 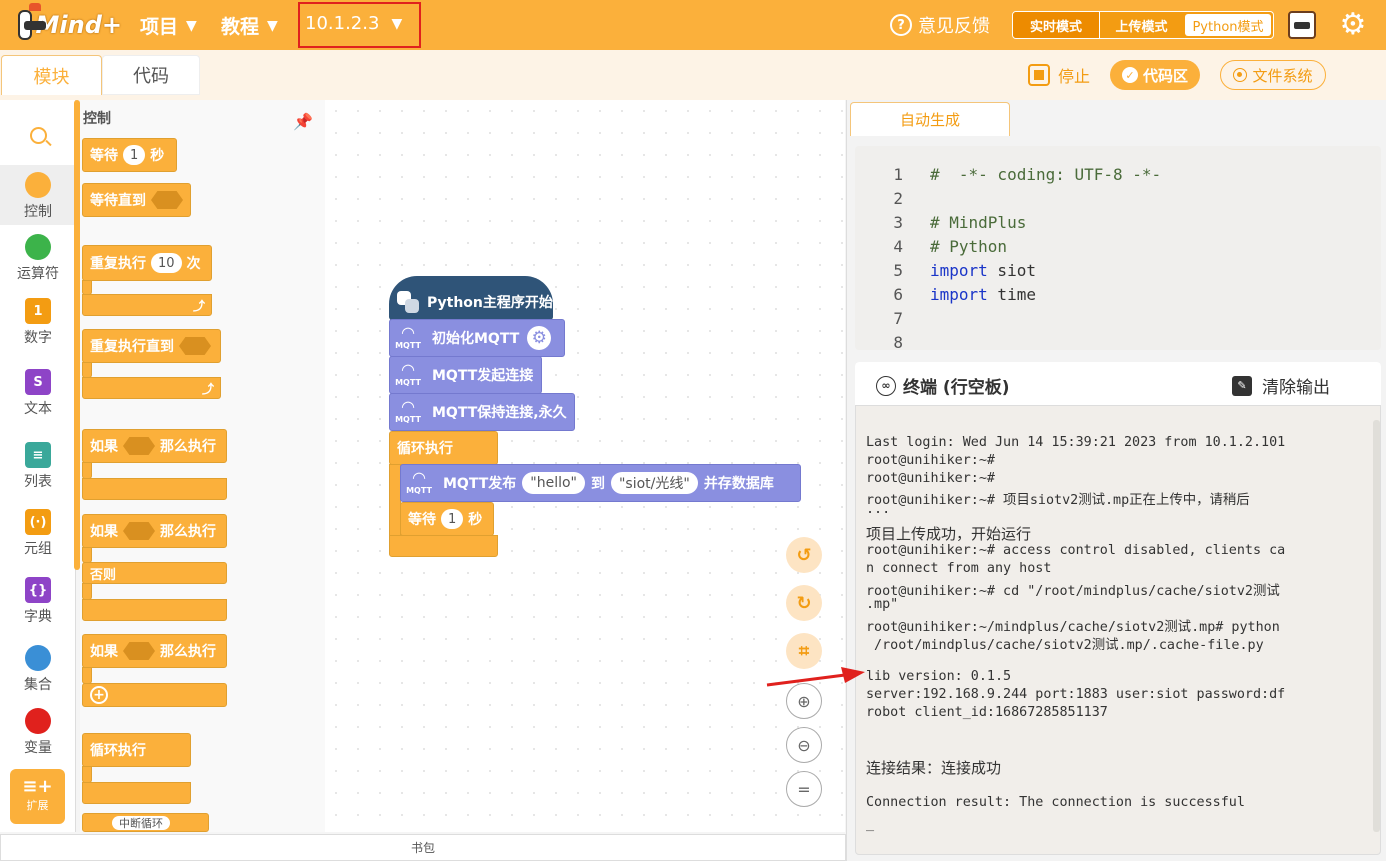 I want to click on category-number: 1 数字, so click(x=38, y=322).